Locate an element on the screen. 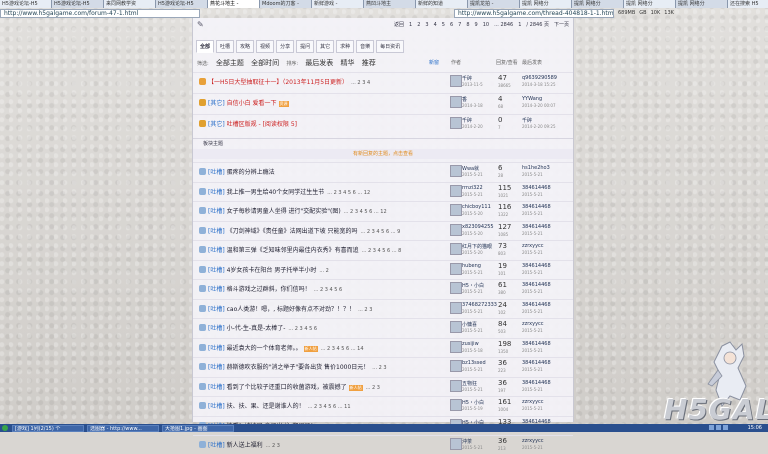  filter-digest: 精华 is located at coordinates (348, 63).